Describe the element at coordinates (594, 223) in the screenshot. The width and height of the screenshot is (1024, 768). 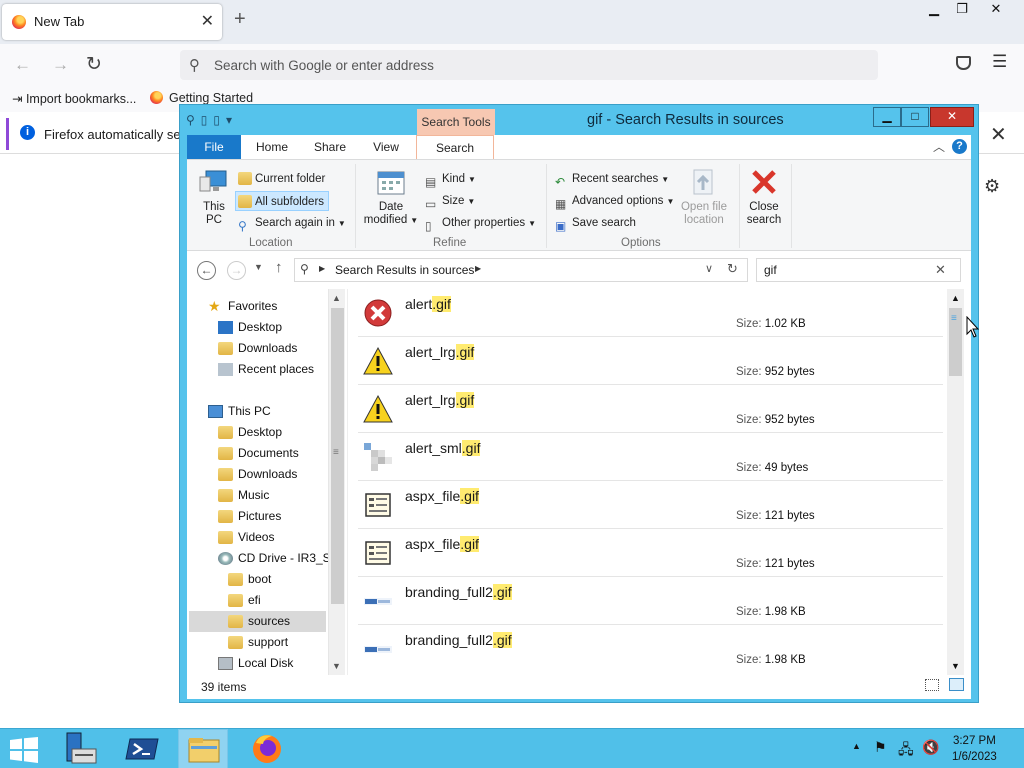
I see `save-search-button: ▣ Save search` at that location.